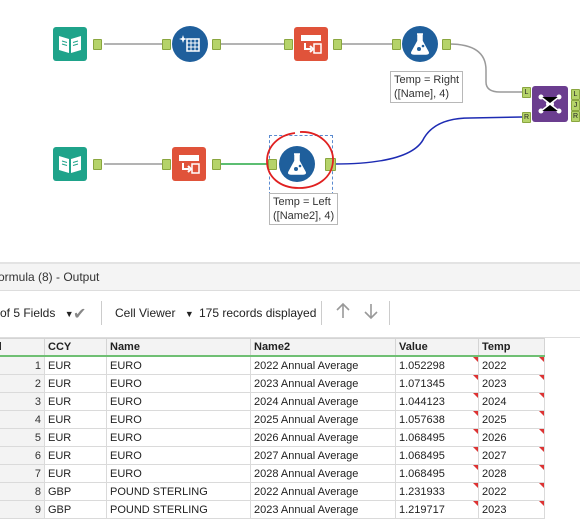  What do you see at coordinates (575, 105) in the screenshot?
I see `join-output-join-anchor: J` at bounding box center [575, 105].